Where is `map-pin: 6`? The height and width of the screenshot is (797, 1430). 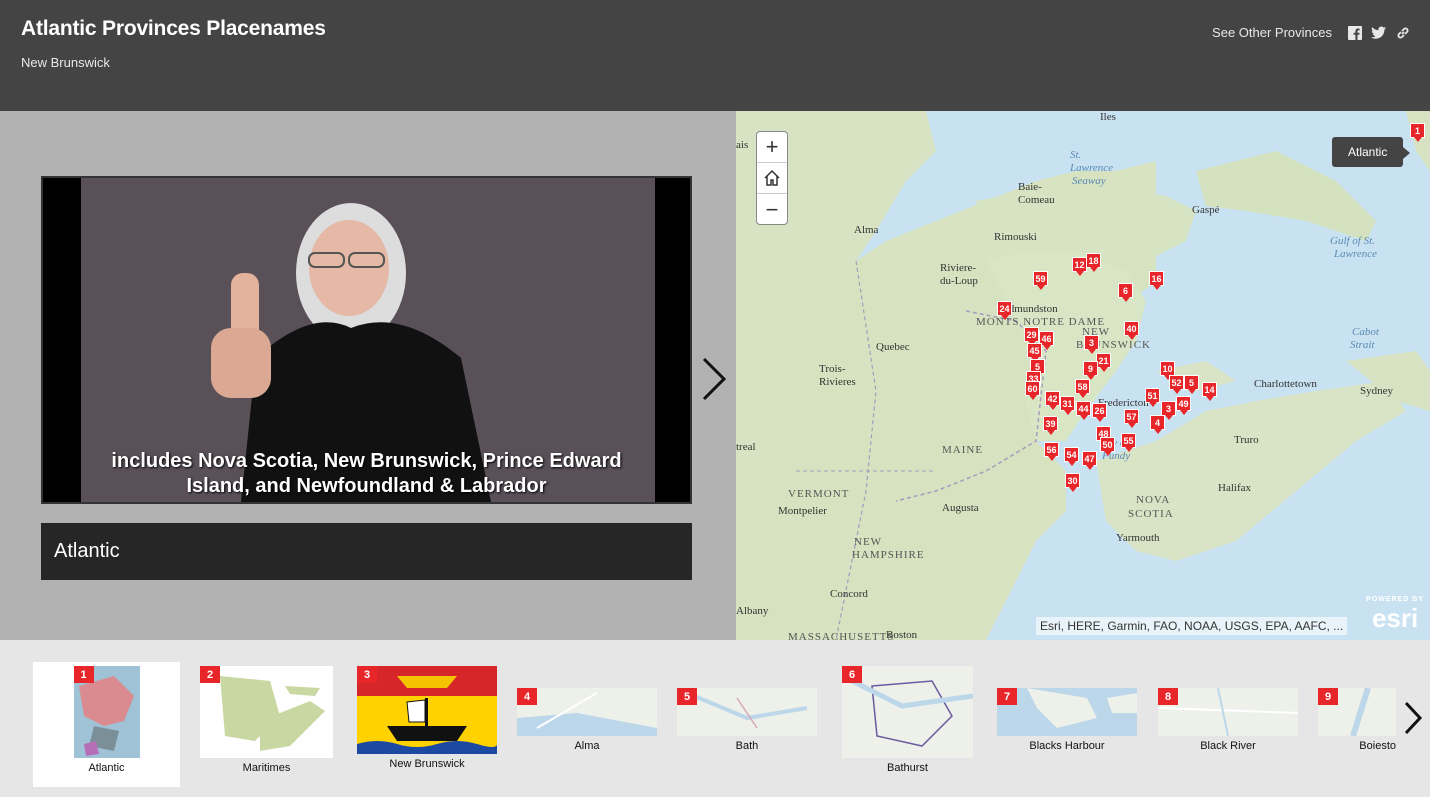 map-pin: 6 is located at coordinates (1125, 292).